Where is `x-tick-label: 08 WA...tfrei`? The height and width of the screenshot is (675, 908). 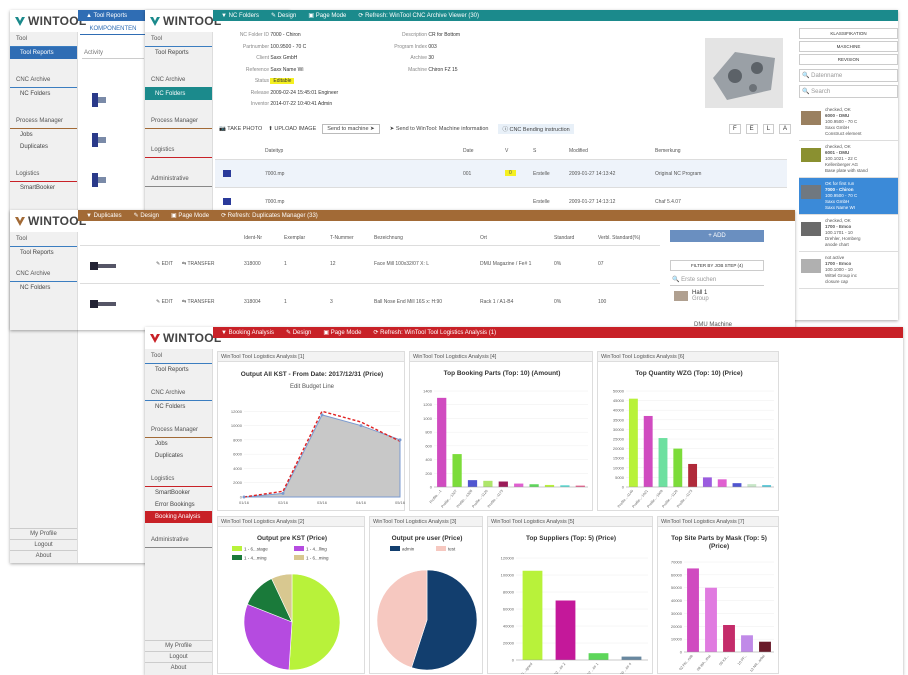 x-tick-label: 08 WA...tfrei is located at coordinates (704, 663).